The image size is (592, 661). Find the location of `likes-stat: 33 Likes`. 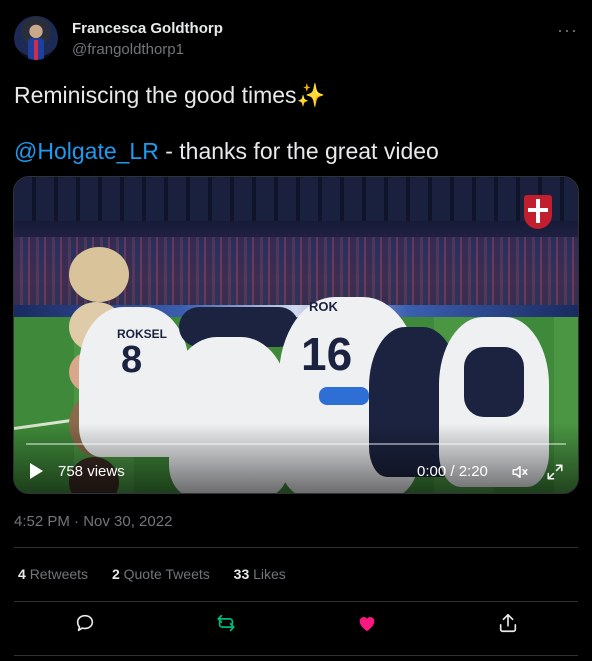

likes-stat: 33 Likes is located at coordinates (260, 574).